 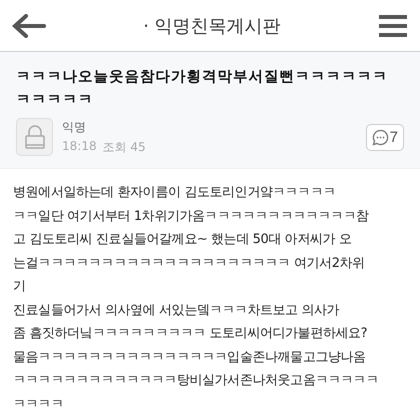 I want to click on post-title-line: ㅋㅋㅋ나오늘웃음참다가횡격막부서질뻔ㅋㅋㅋㅋㅋㅋ, so click(x=202, y=77).